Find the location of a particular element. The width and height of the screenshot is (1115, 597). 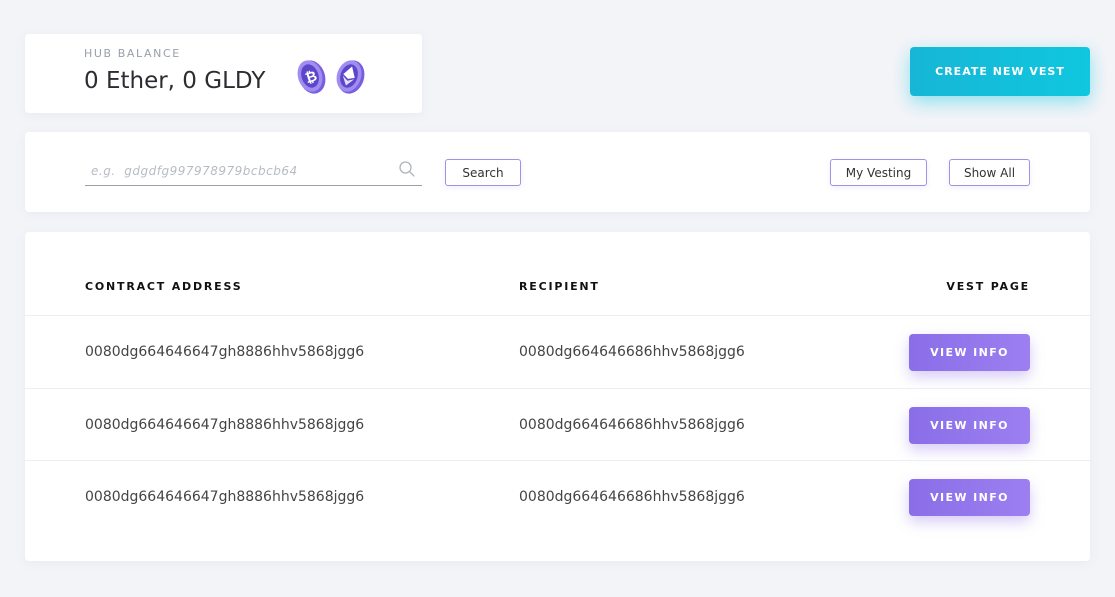

hub-balance-label: HUB BALANCE is located at coordinates (132, 53).